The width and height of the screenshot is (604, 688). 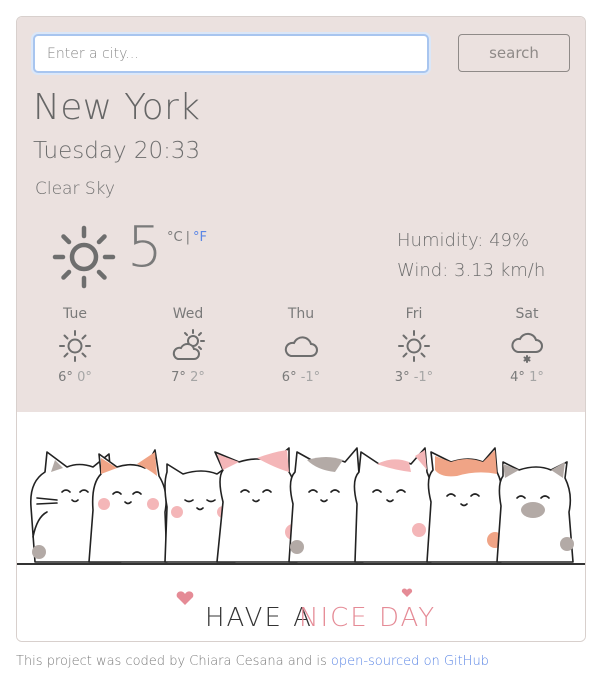 What do you see at coordinates (536, 377) in the screenshot?
I see `forecast-low: 1°` at bounding box center [536, 377].